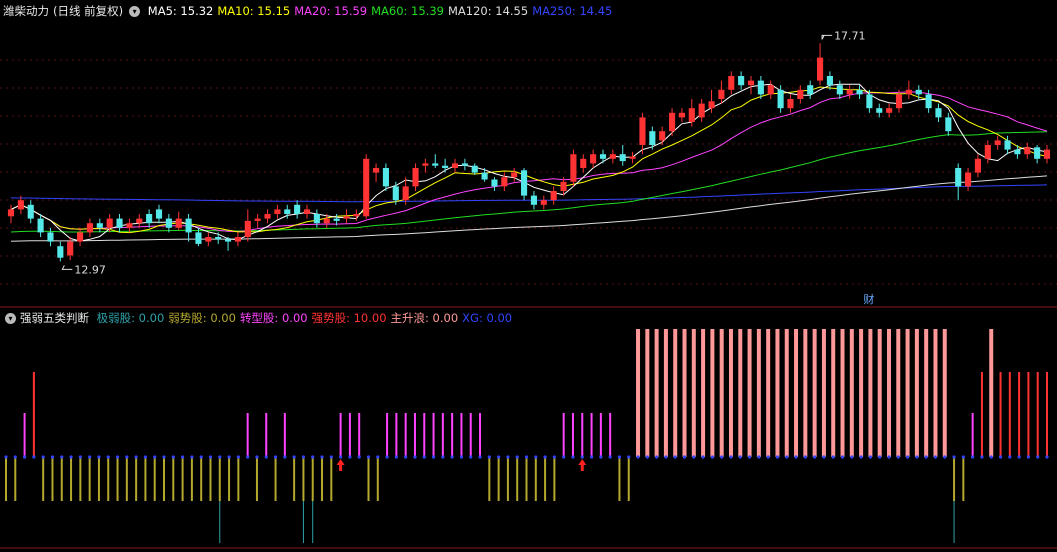 The width and height of the screenshot is (1057, 552). Describe the element at coordinates (868, 299) in the screenshot. I see `event-marker-label: 财` at that location.